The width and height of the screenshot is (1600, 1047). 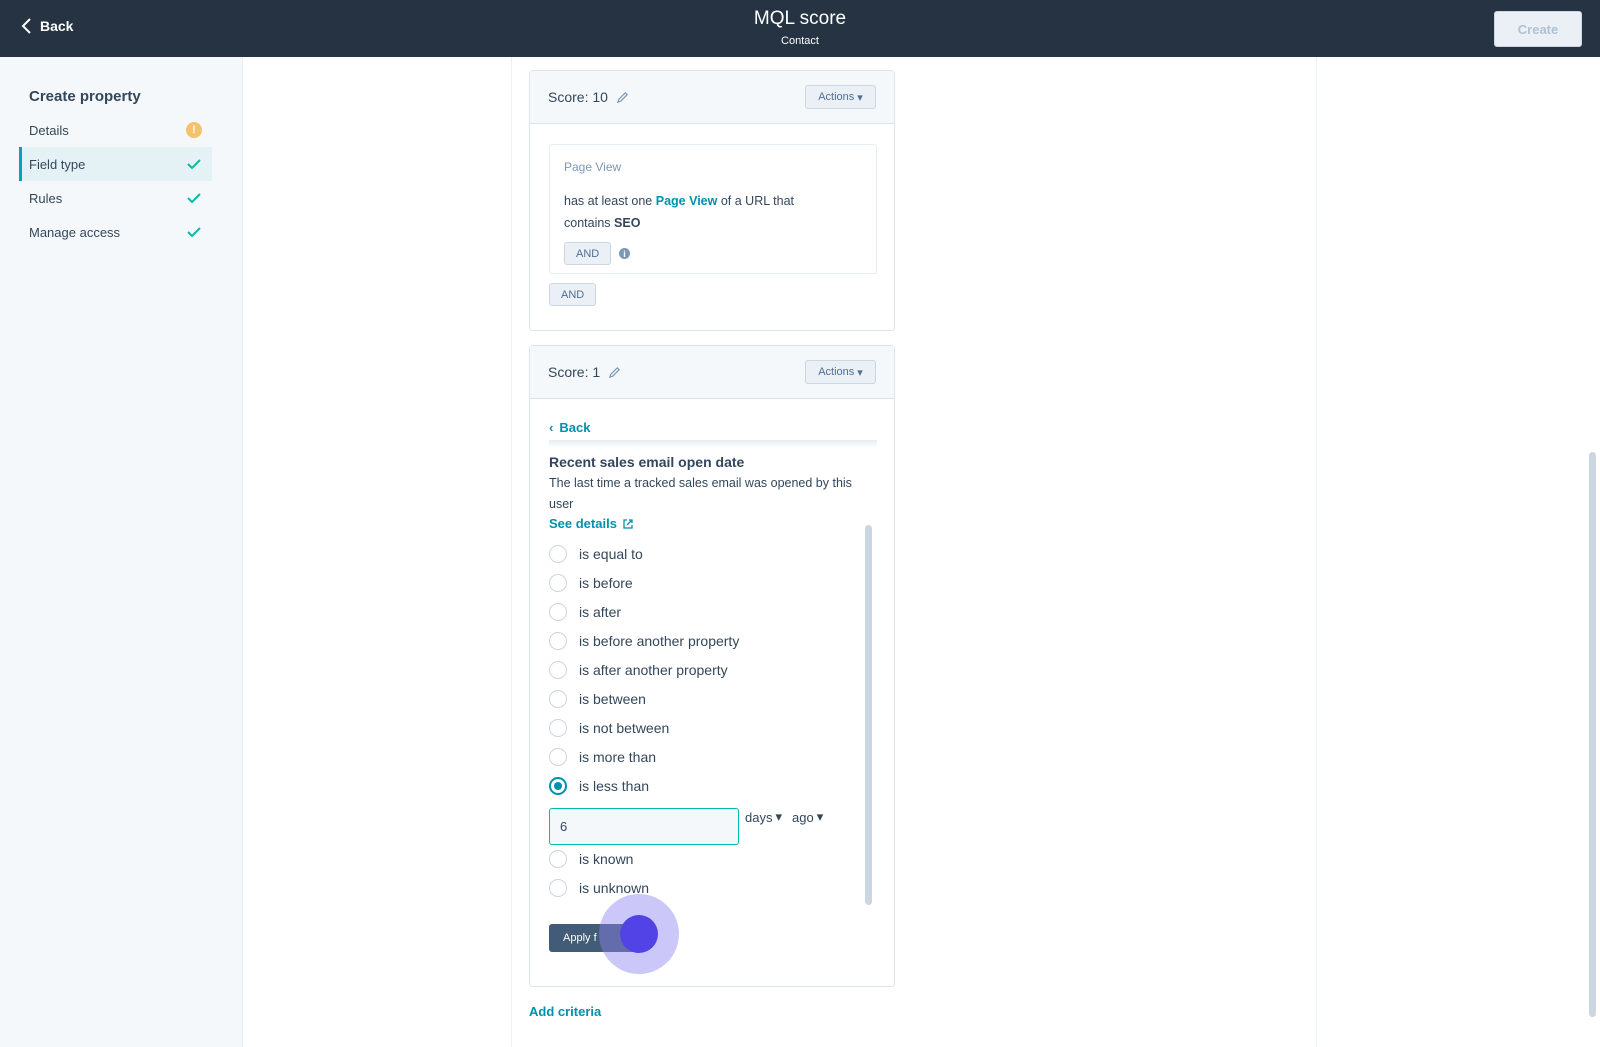 What do you see at coordinates (600, 612) in the screenshot?
I see `option-label: is after` at bounding box center [600, 612].